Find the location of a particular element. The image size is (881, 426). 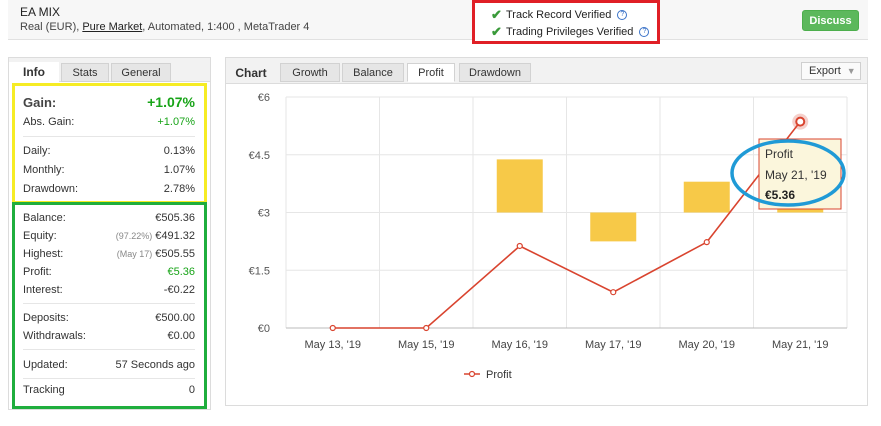

stats-highlight-box is located at coordinates (109, 305).